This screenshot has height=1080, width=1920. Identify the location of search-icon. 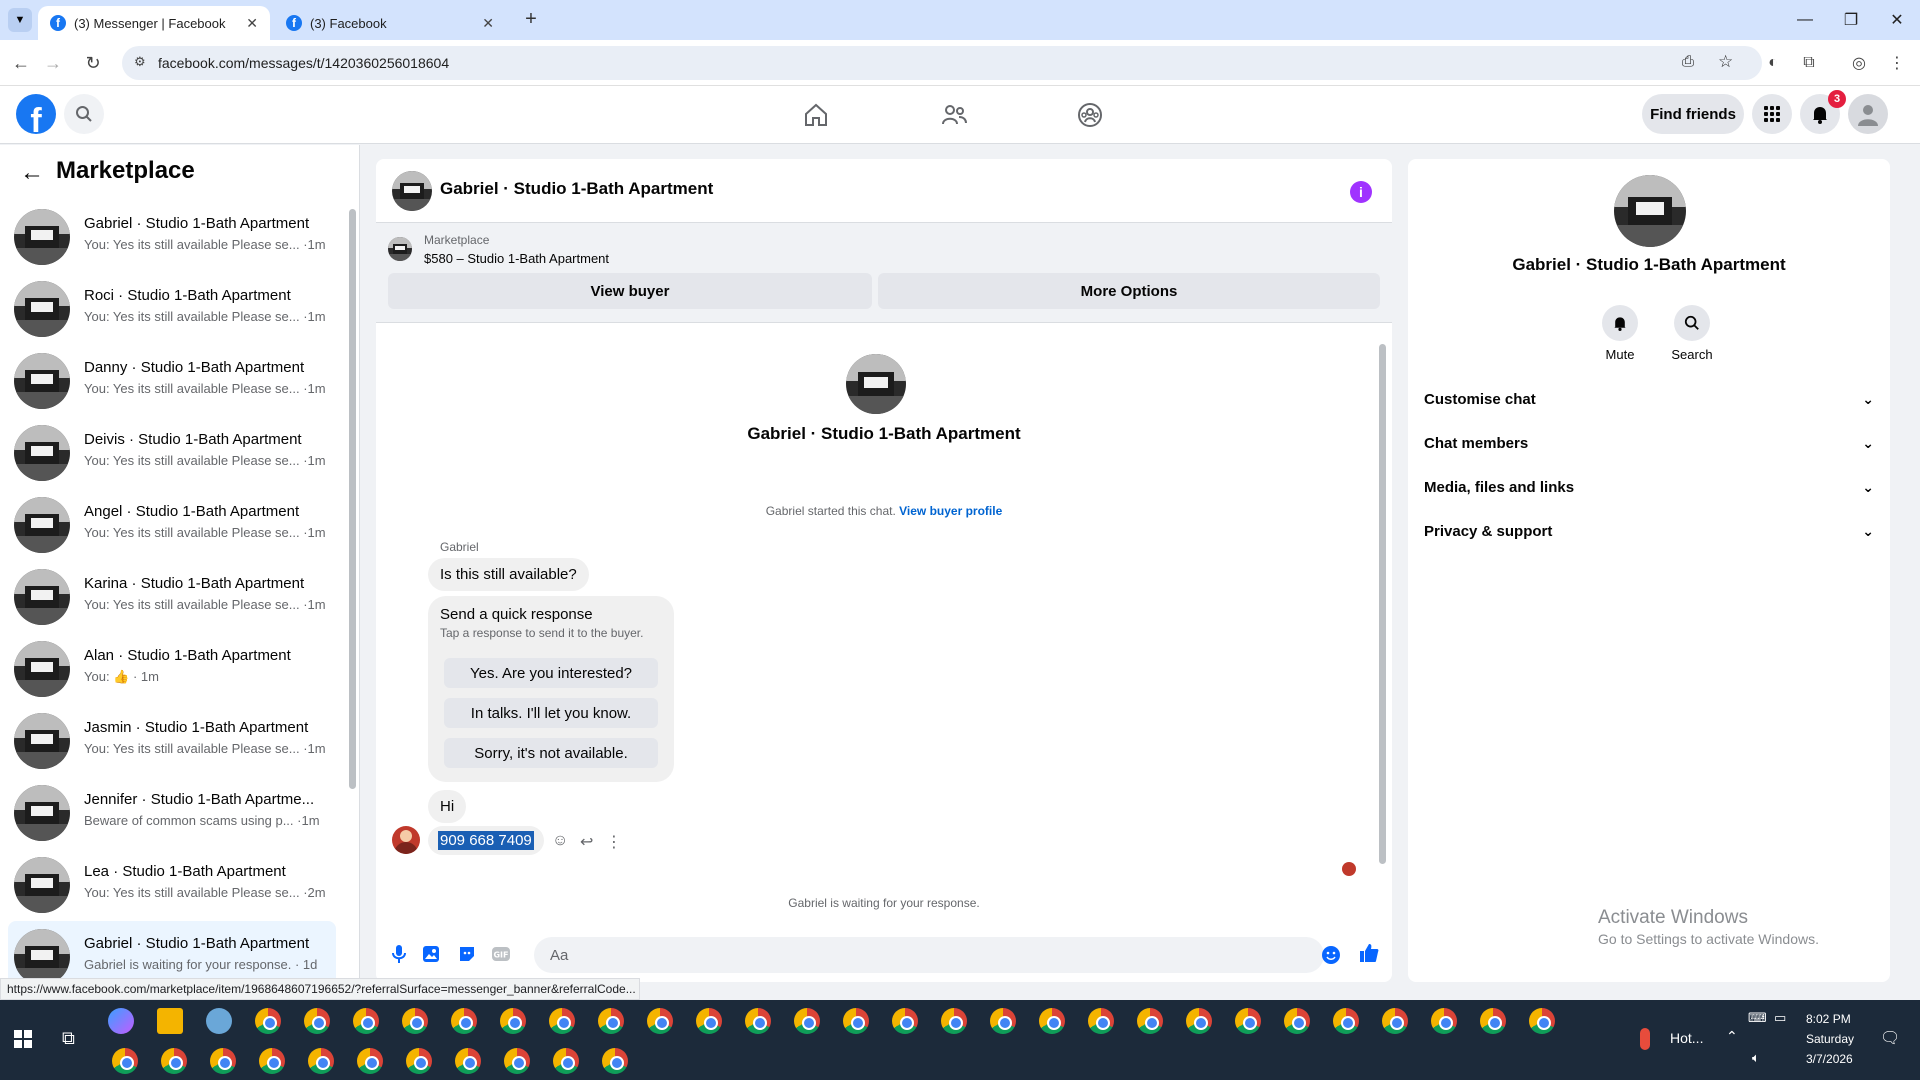
(84, 114).